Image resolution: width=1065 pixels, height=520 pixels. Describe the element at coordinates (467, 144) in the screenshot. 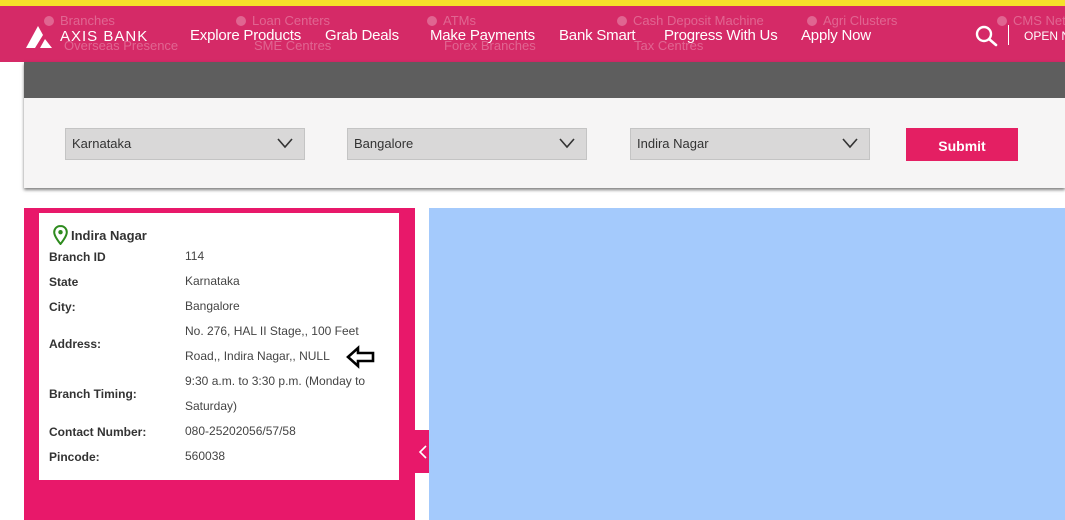

I see `city-select: Bangalore` at that location.